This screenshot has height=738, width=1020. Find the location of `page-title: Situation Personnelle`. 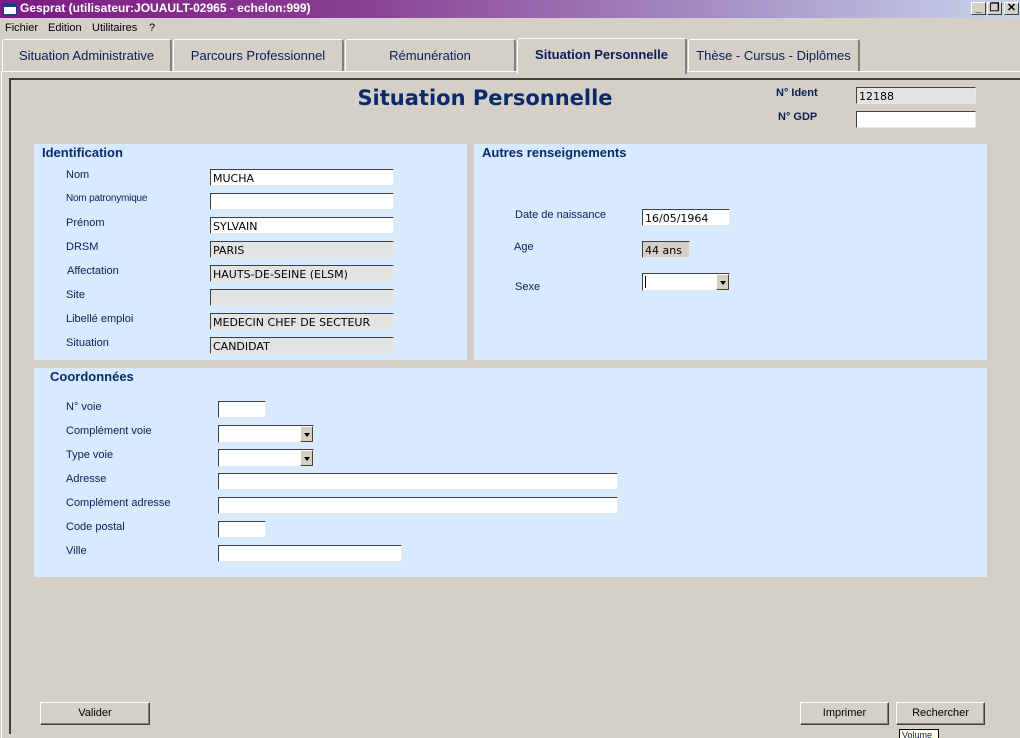

page-title: Situation Personnelle is located at coordinates (485, 98).